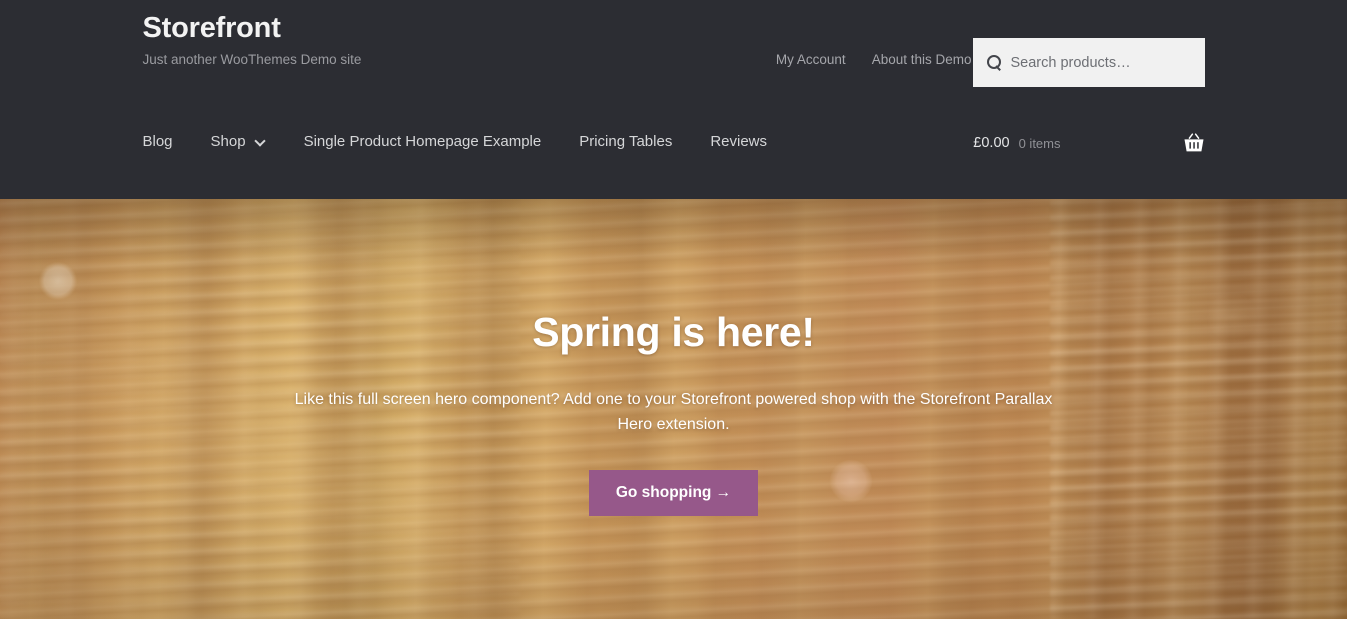 The image size is (1347, 619). I want to click on nav-item-blog: Blog, so click(158, 141).